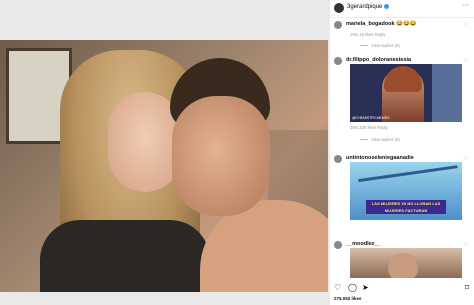 This screenshot has height=305, width=474. Describe the element at coordinates (363, 244) in the screenshot. I see `comment-username: __moodlez__` at that location.